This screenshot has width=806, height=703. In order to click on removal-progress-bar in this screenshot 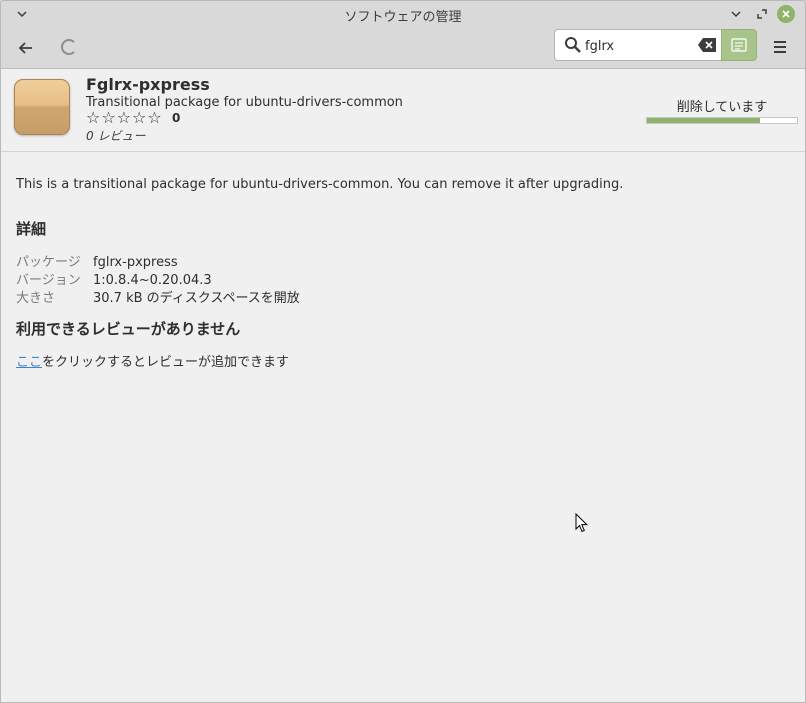, I will do `click(722, 120)`.